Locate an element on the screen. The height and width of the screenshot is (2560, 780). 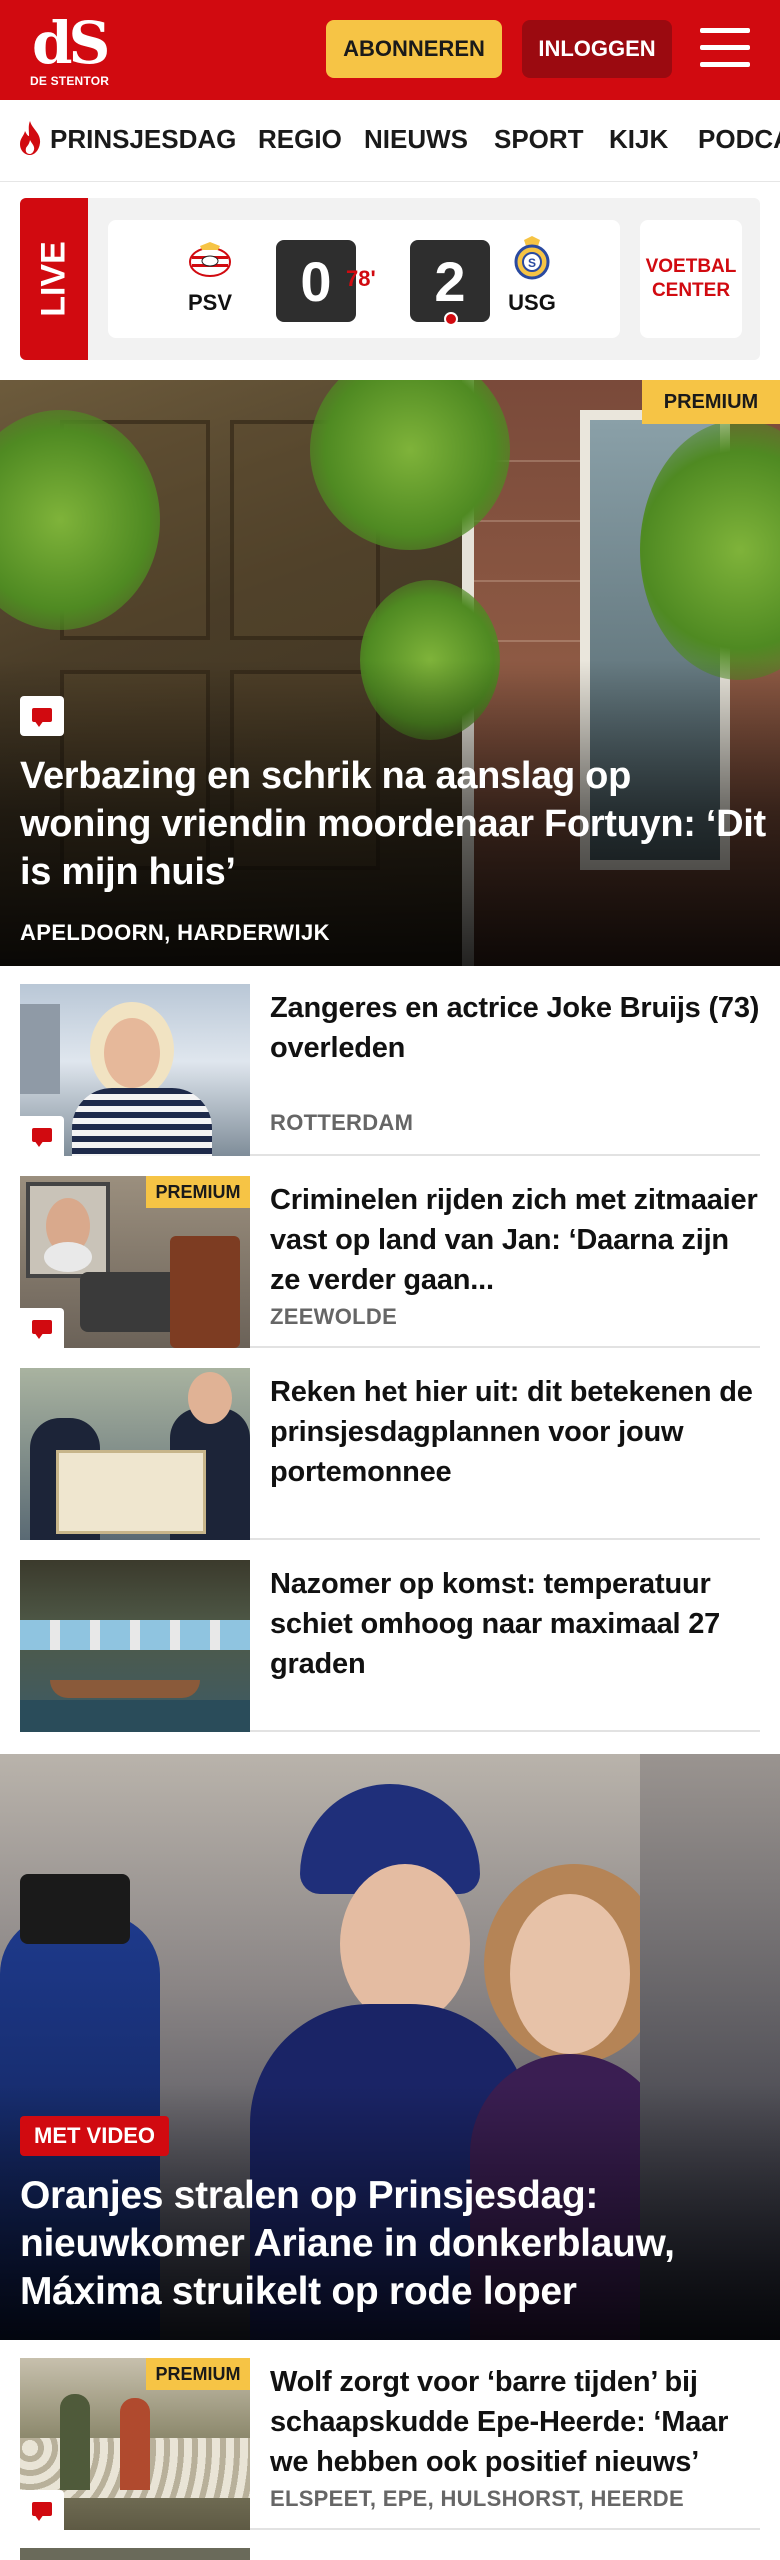
home-score: 0 is located at coordinates (316, 281).